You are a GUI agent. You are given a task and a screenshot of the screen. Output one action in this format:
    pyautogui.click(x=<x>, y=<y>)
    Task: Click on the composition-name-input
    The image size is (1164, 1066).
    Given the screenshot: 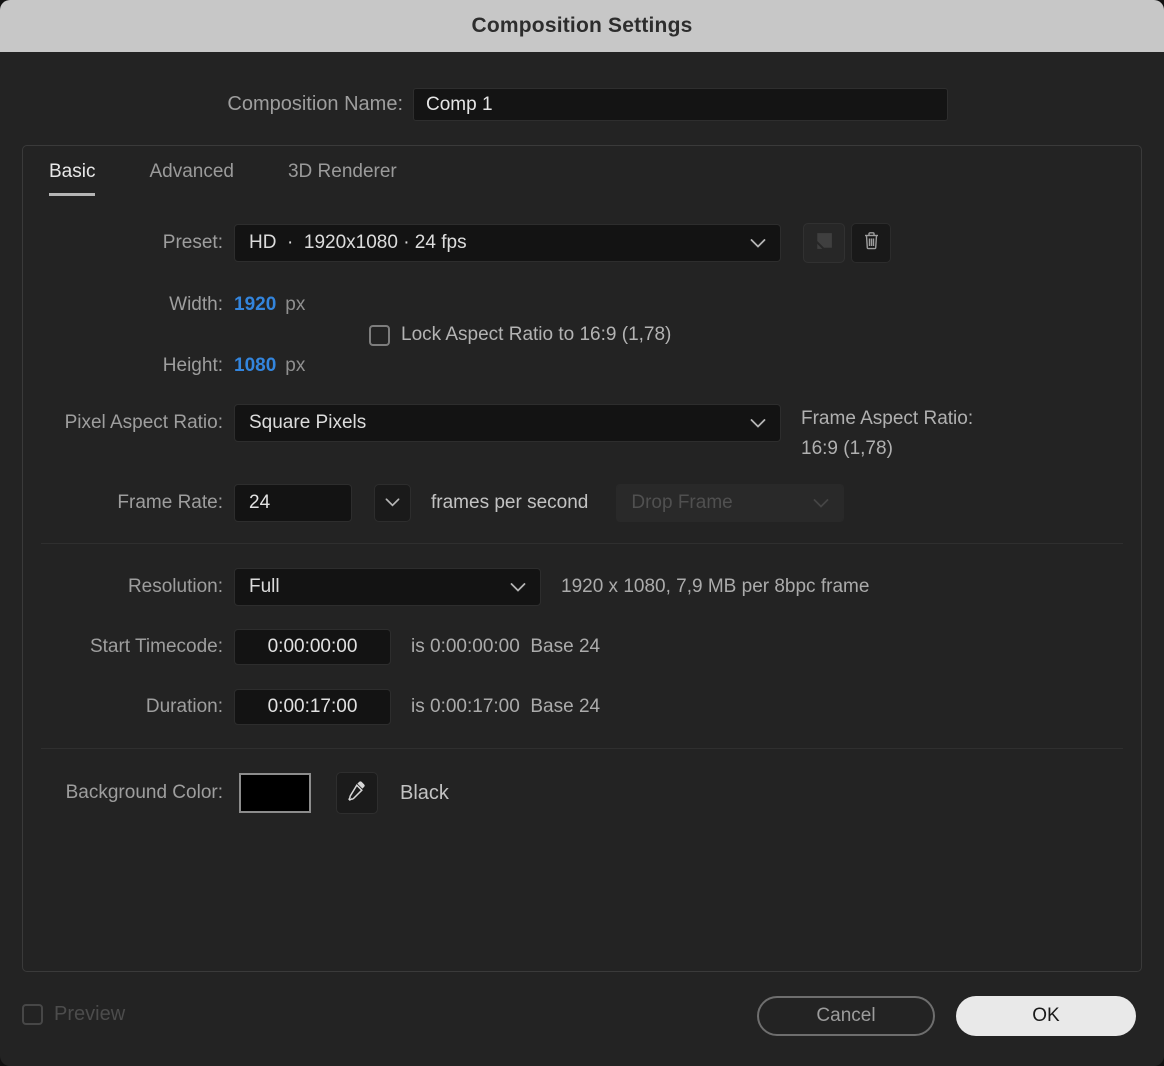 What is the action you would take?
    pyautogui.click(x=680, y=104)
    